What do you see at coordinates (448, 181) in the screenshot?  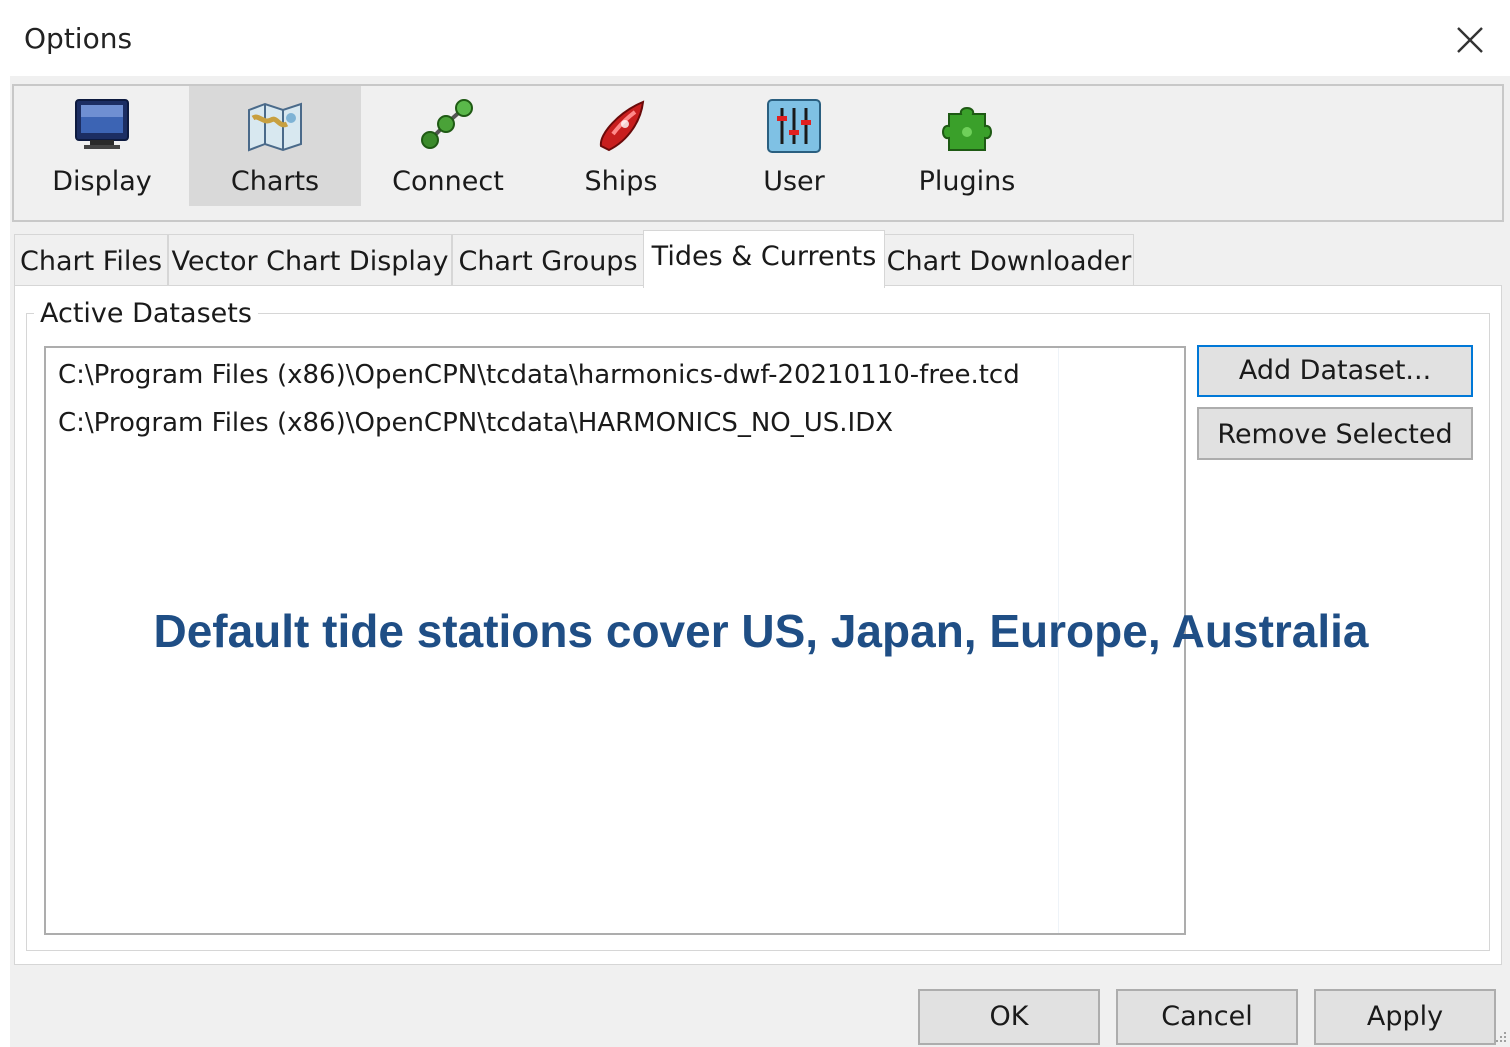 I see `toolbar-connect-label: Connect` at bounding box center [448, 181].